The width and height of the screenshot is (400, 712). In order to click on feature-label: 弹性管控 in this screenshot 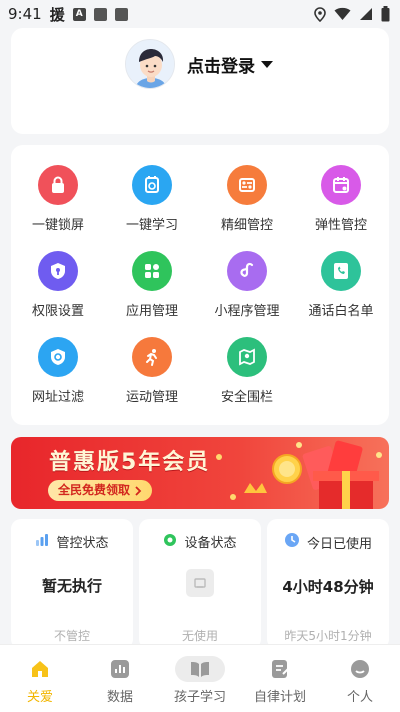, I will do `click(340, 225)`.